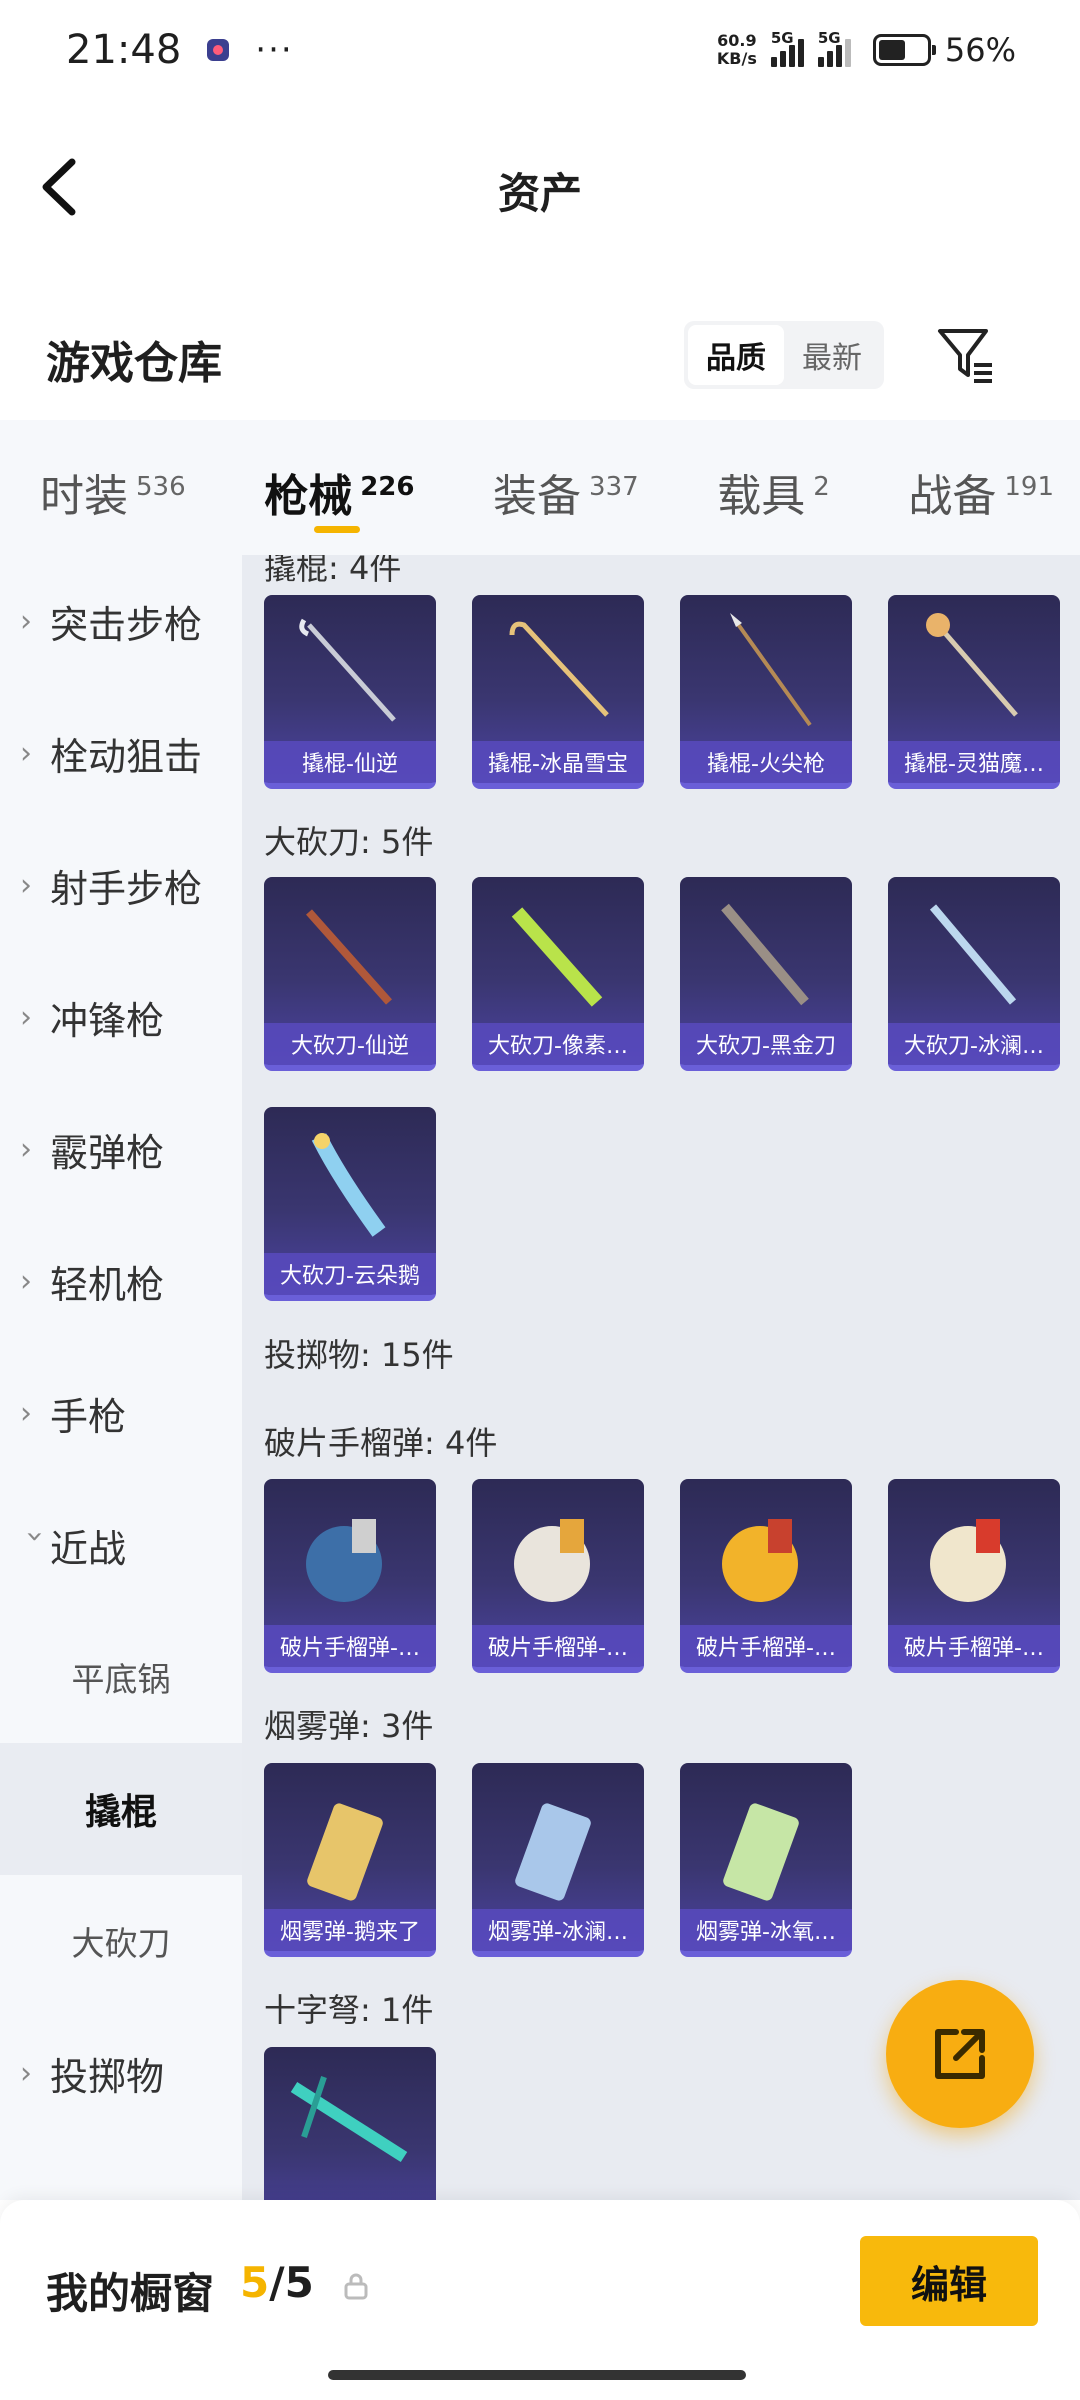 This screenshot has width=1080, height=2400. I want to click on group-header-machete: 大砍刀: 5件, so click(349, 842).